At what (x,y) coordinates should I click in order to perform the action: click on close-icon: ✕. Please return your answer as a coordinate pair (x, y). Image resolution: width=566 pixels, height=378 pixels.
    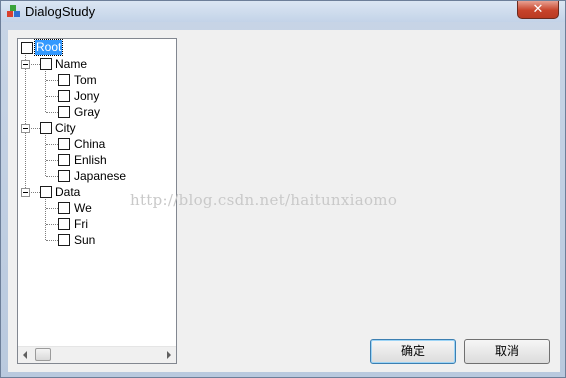
    Looking at the image, I should click on (538, 9).